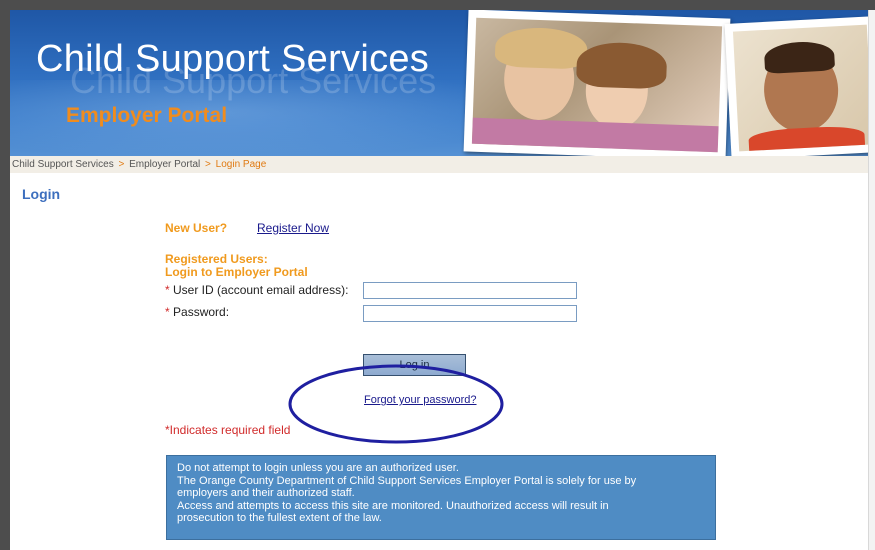 The width and height of the screenshot is (875, 550). I want to click on site-title: Child Support Services, so click(233, 59).